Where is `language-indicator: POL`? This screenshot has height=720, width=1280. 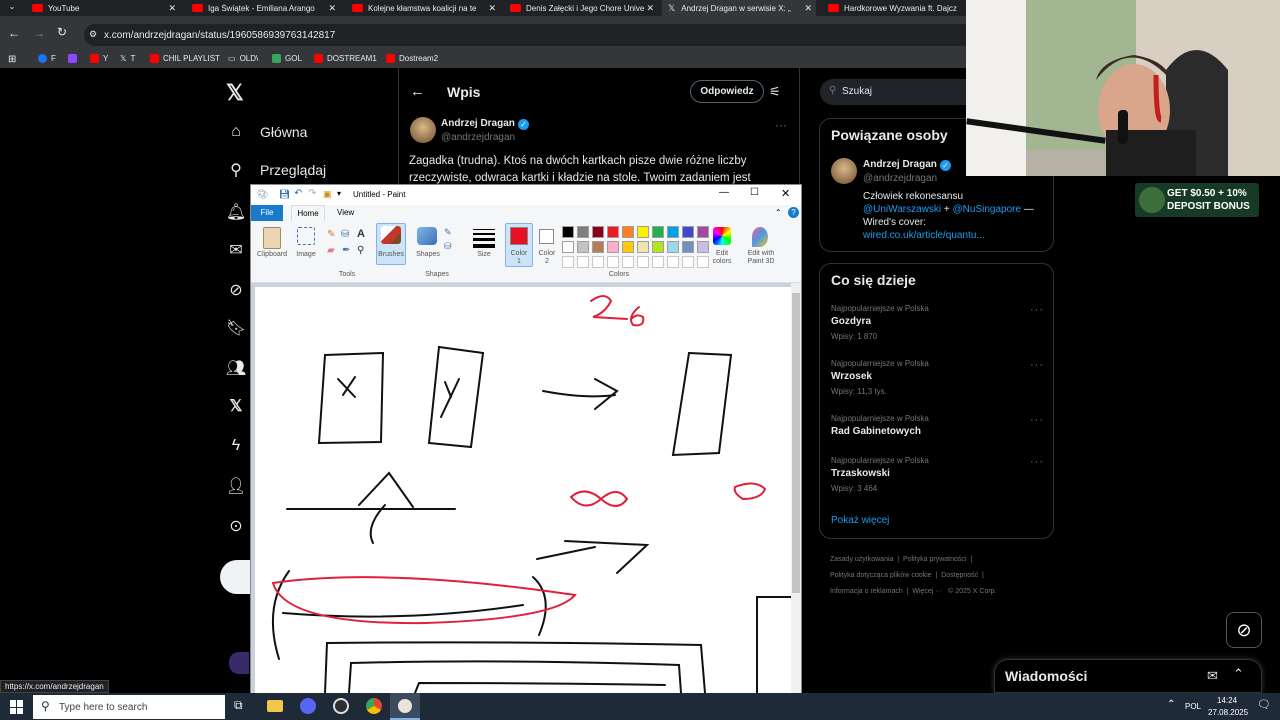
language-indicator: POL is located at coordinates (1193, 706).